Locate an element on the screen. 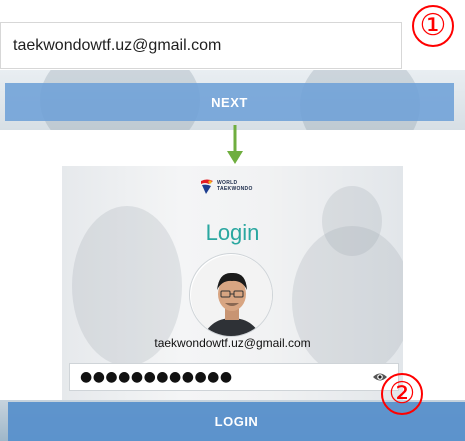 The height and width of the screenshot is (441, 465). logo-mark-icon is located at coordinates (207, 186).